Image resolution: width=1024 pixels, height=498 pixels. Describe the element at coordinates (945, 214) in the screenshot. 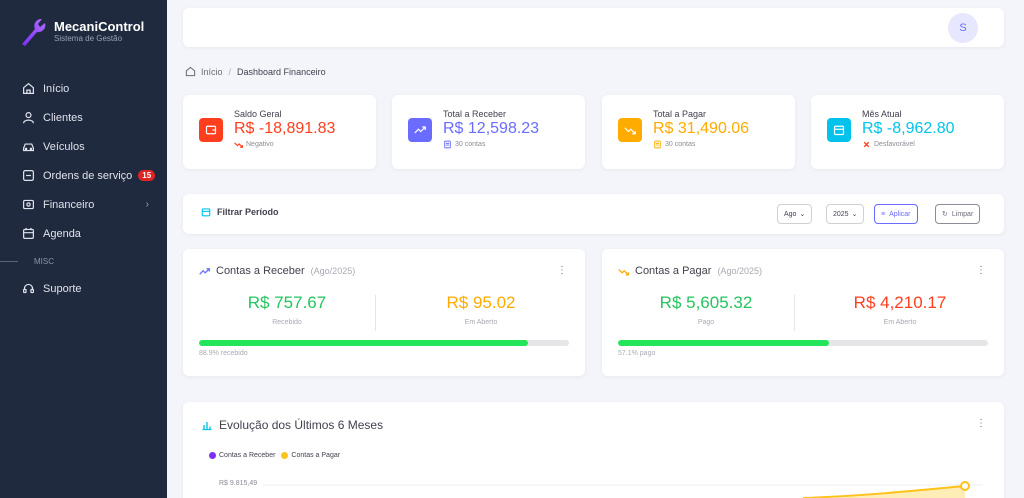

I see `refresh-icon: ↻` at that location.